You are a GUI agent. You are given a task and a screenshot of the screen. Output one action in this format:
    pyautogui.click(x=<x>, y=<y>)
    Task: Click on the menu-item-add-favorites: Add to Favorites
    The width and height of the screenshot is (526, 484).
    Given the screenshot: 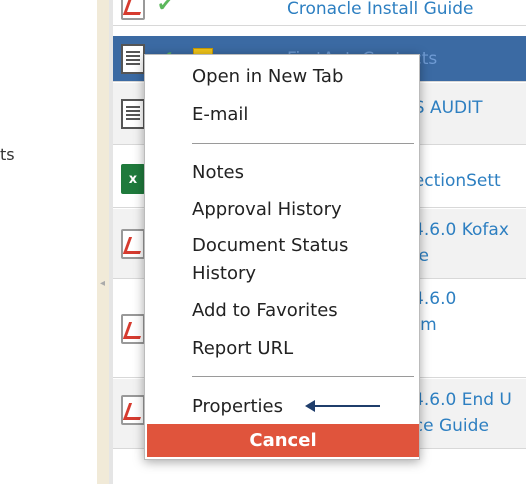 What is the action you would take?
    pyautogui.click(x=265, y=311)
    